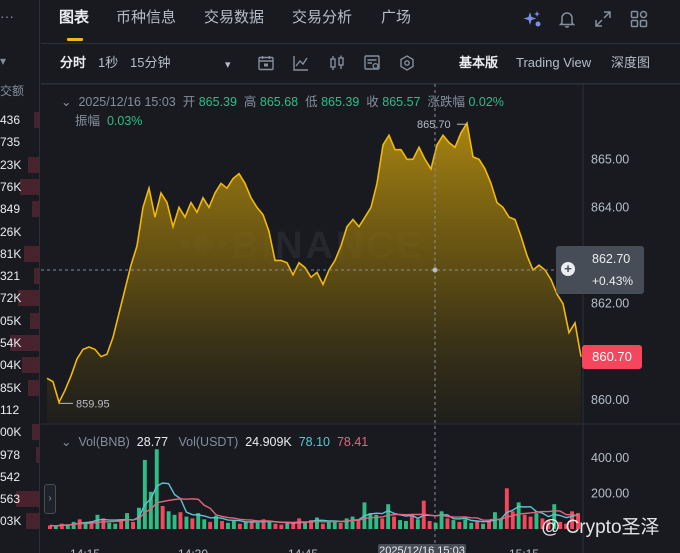 Image resolution: width=680 pixels, height=553 pixels. What do you see at coordinates (19, 321) in the screenshot?
I see `order-book-row: 05K` at bounding box center [19, 321].